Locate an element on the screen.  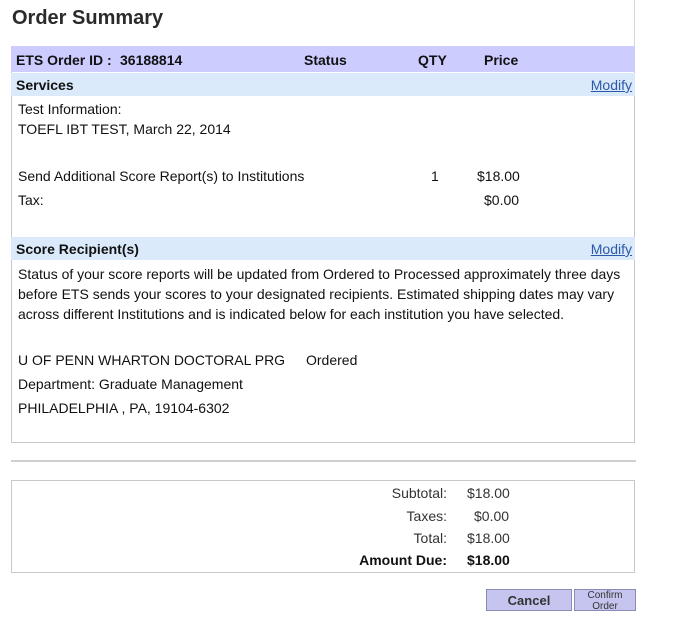
amount-due-label: Amount Due: is located at coordinates (403, 560).